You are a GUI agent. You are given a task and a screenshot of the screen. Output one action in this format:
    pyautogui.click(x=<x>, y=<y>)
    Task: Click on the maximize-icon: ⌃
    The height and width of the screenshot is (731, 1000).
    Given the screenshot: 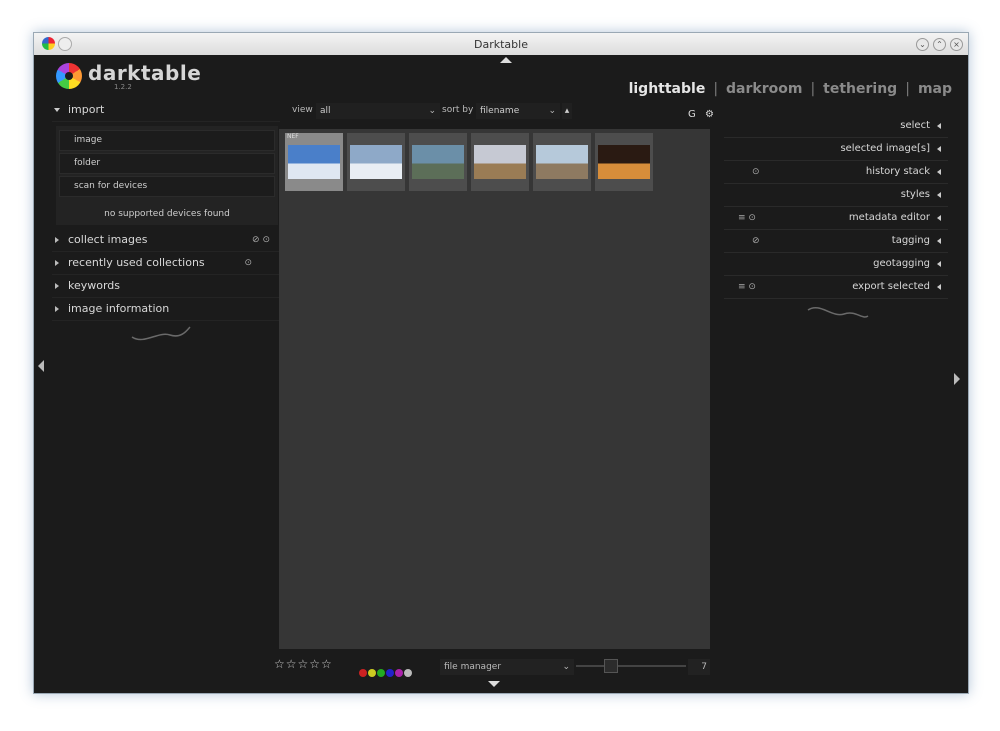 What is the action you would take?
    pyautogui.click(x=939, y=44)
    